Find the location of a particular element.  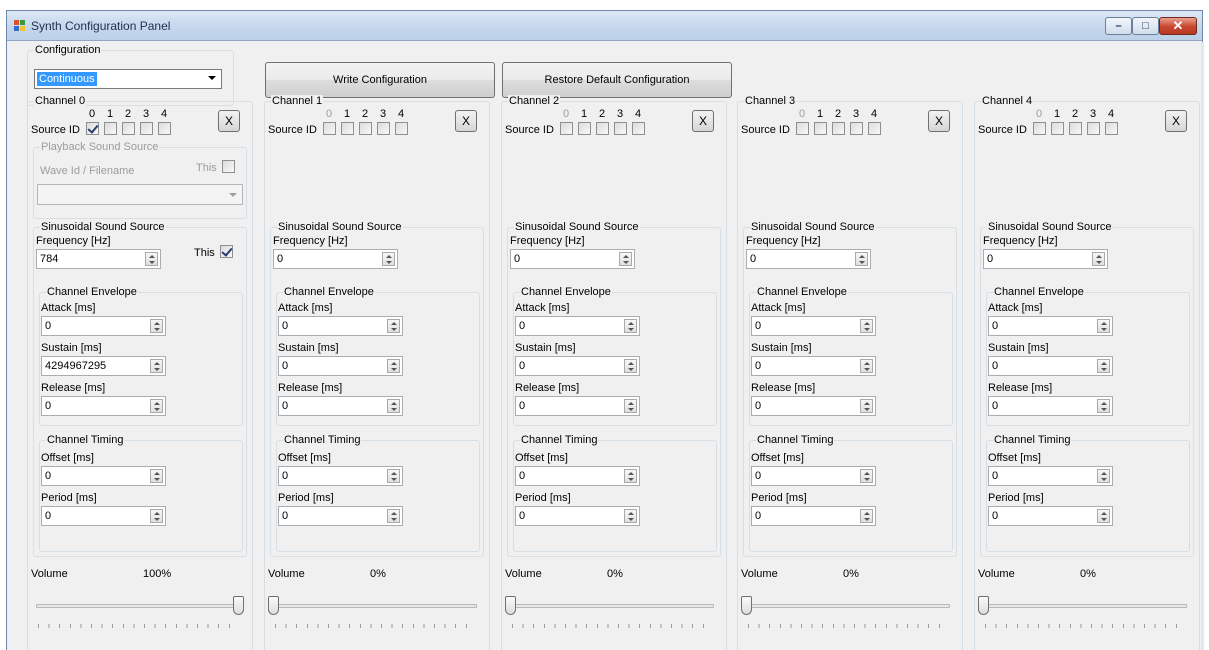

restore-default-button: Restore Default Configuration is located at coordinates (617, 80).